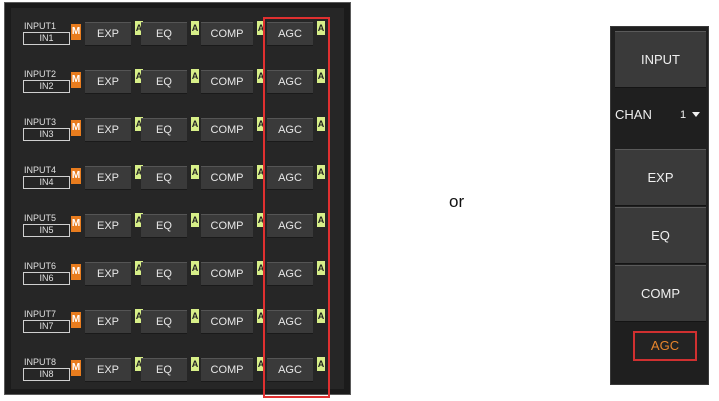  What do you see at coordinates (40, 362) in the screenshot?
I see `input-name: INPUT8` at bounding box center [40, 362].